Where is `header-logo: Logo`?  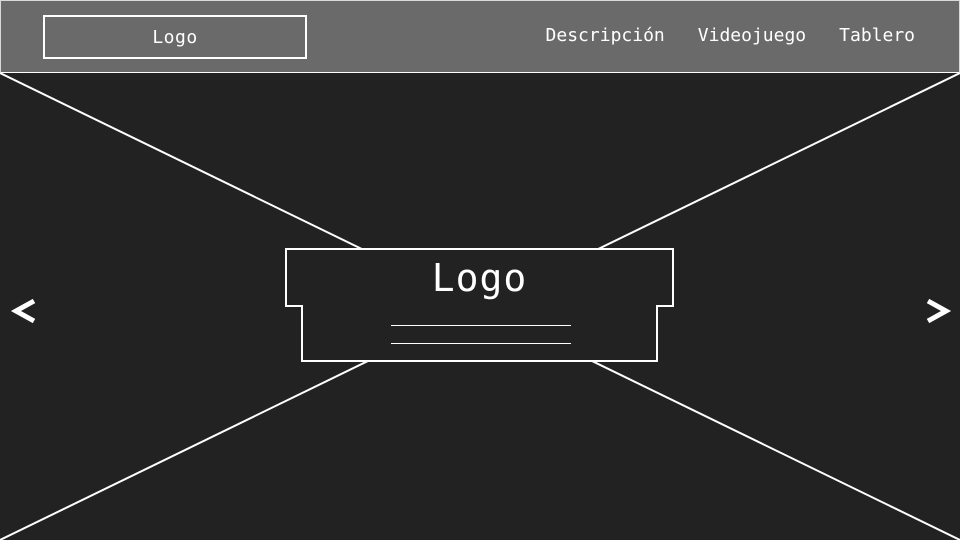
header-logo: Logo is located at coordinates (175, 37).